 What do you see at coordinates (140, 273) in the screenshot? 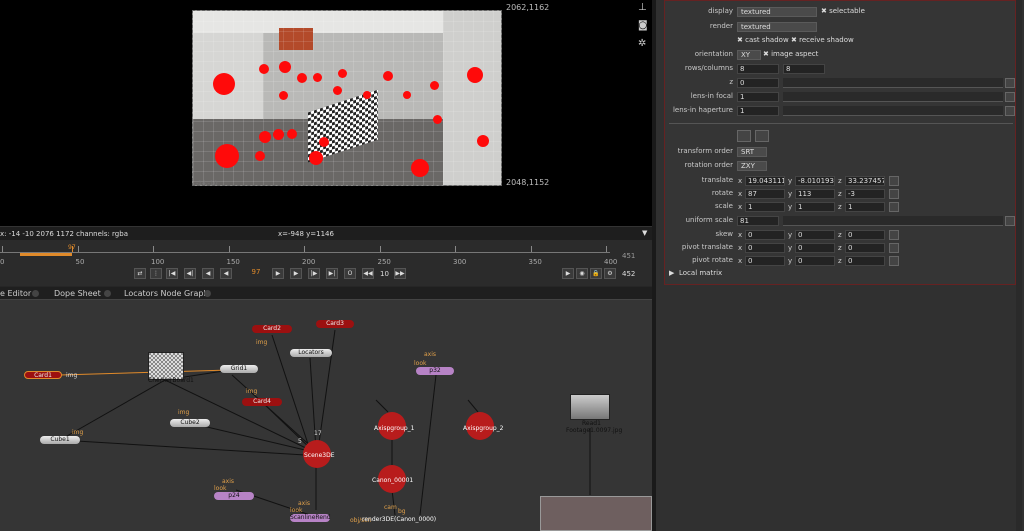
I see `loop-mode-button: ⇄` at bounding box center [140, 273].